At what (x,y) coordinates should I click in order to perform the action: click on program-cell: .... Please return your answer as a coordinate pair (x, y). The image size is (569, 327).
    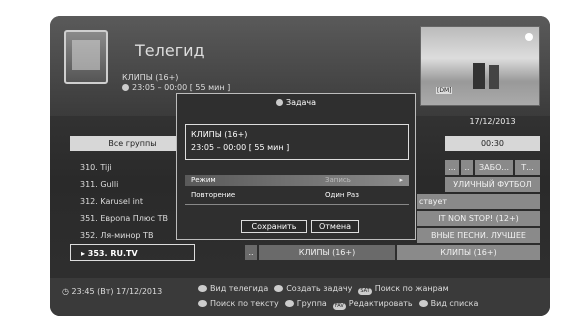
    Looking at the image, I should click on (452, 167).